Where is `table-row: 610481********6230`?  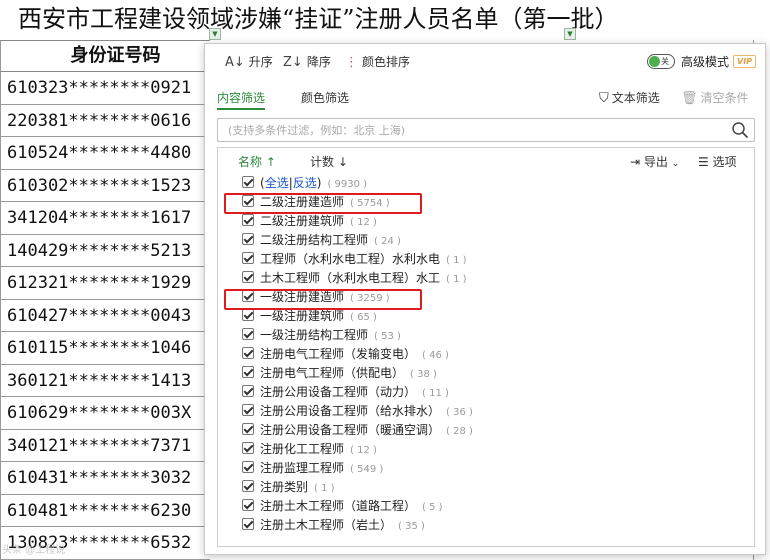
table-row: 610481********6230 is located at coordinates (105, 511).